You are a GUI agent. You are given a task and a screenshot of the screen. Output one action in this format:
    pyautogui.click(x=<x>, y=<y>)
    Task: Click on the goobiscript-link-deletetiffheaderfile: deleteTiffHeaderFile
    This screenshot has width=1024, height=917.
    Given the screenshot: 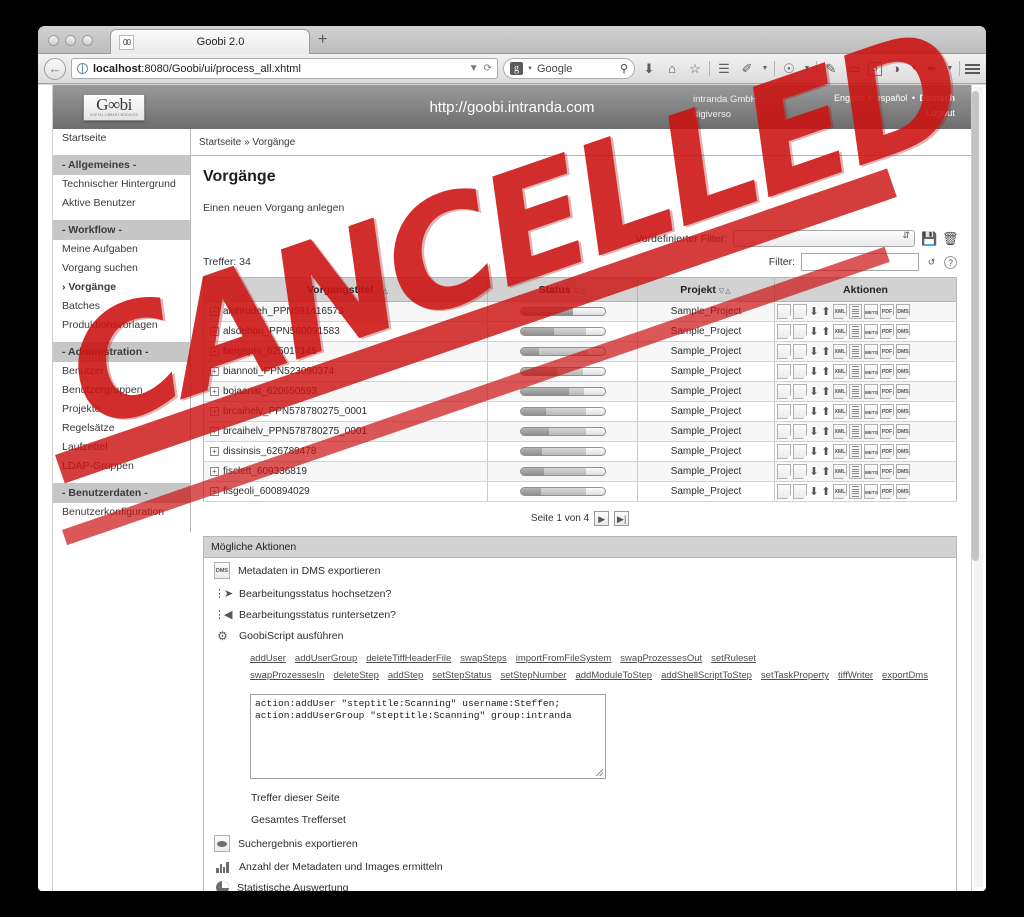 What is the action you would take?
    pyautogui.click(x=408, y=658)
    